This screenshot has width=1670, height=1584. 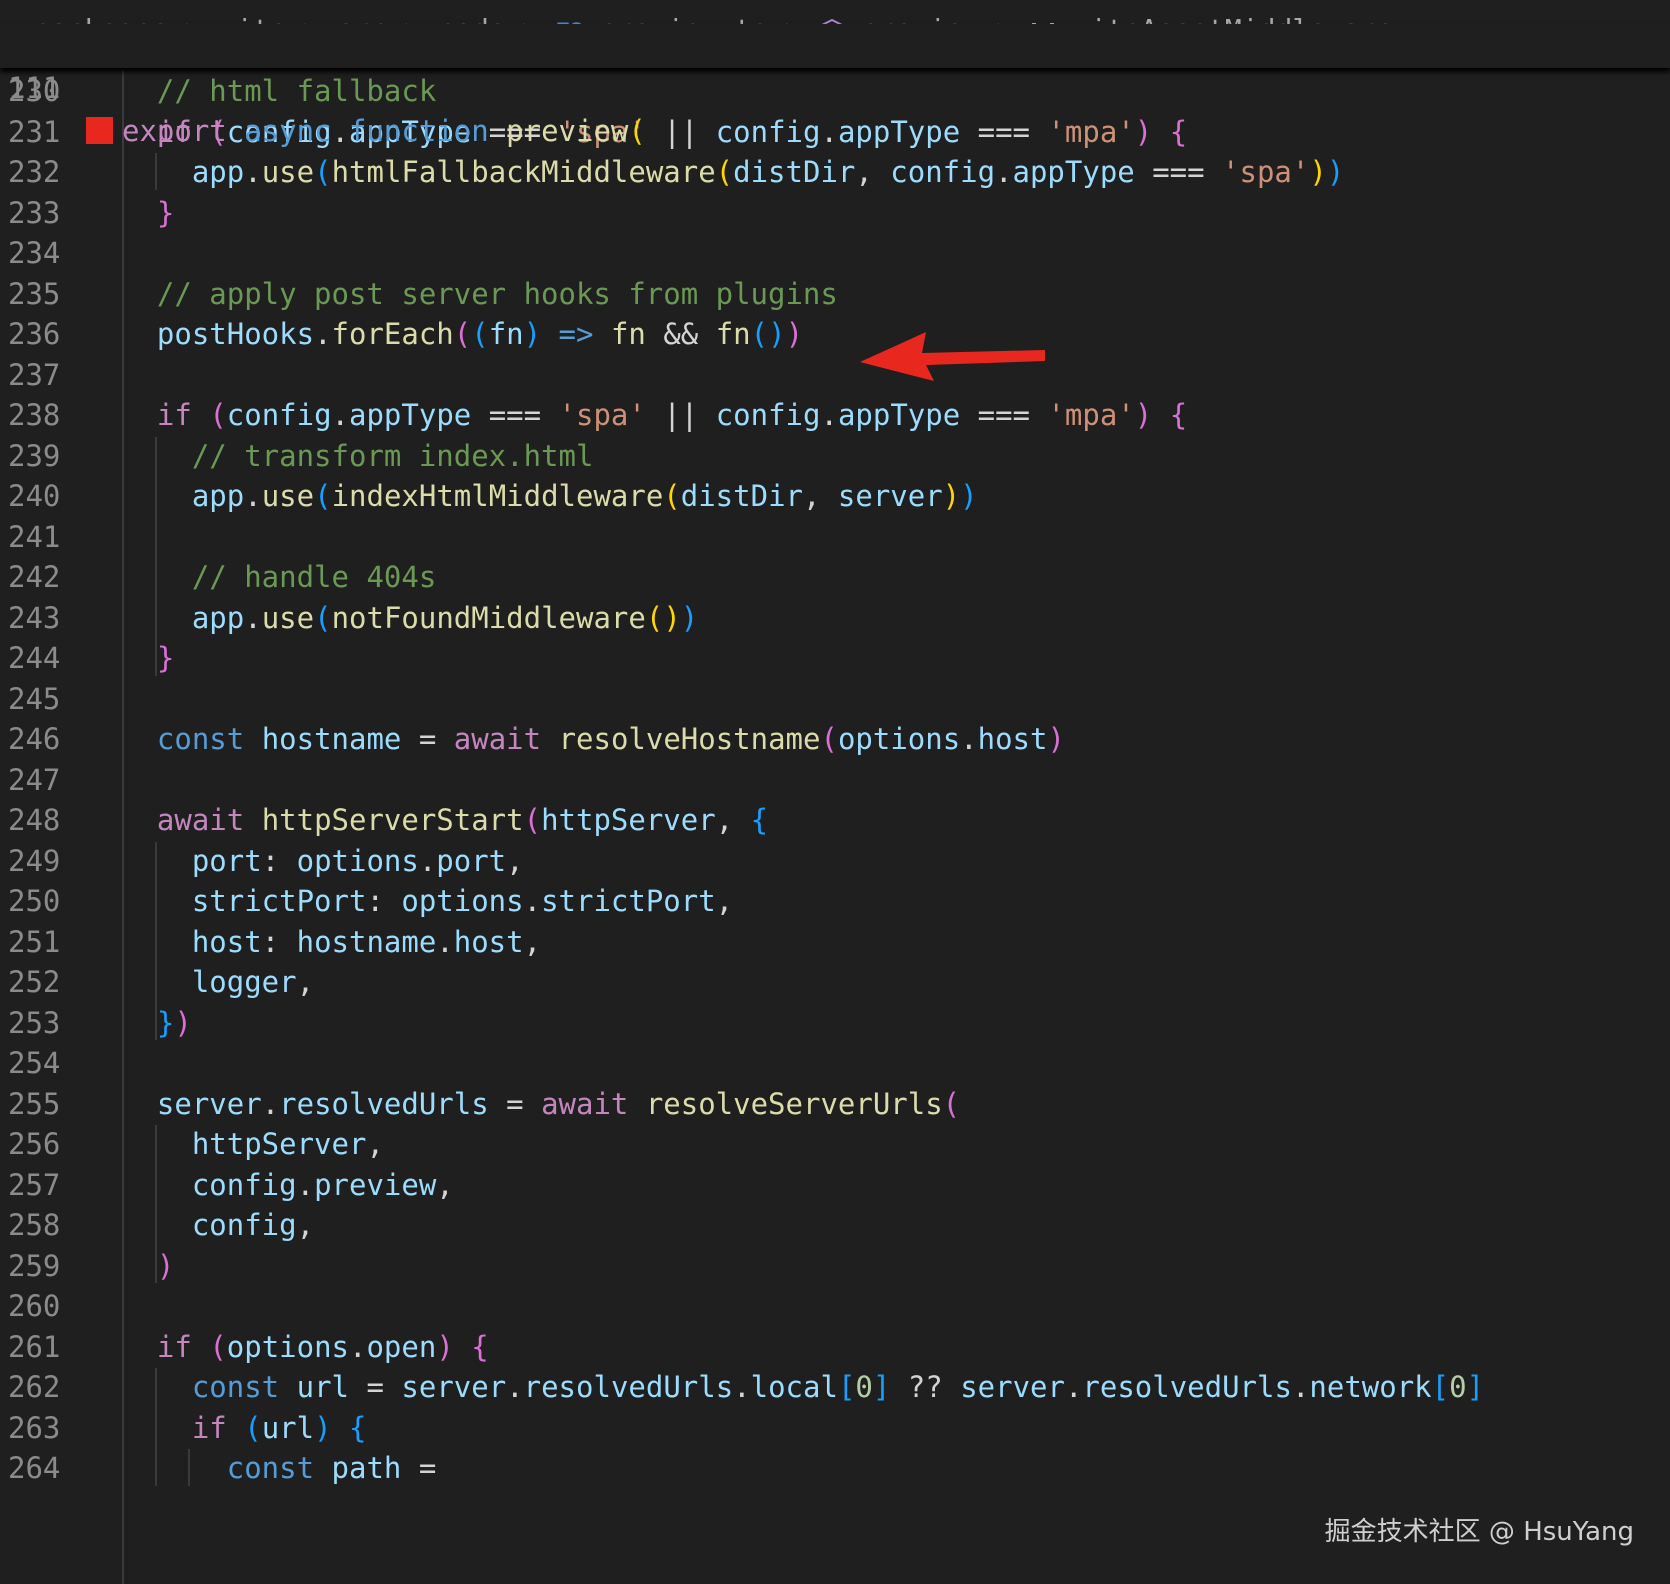 I want to click on code-token: &&, so click(x=680, y=334).